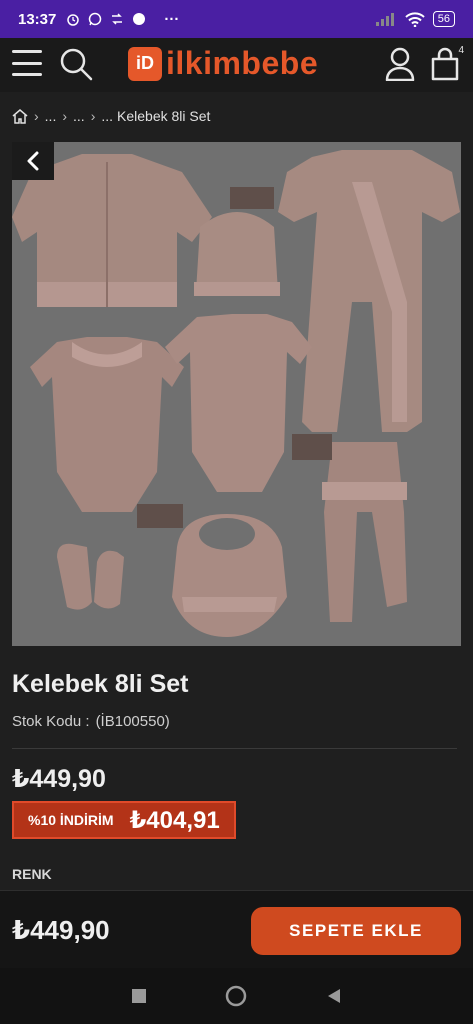 The width and height of the screenshot is (473, 1024). I want to click on cart-button: 4, so click(447, 63).